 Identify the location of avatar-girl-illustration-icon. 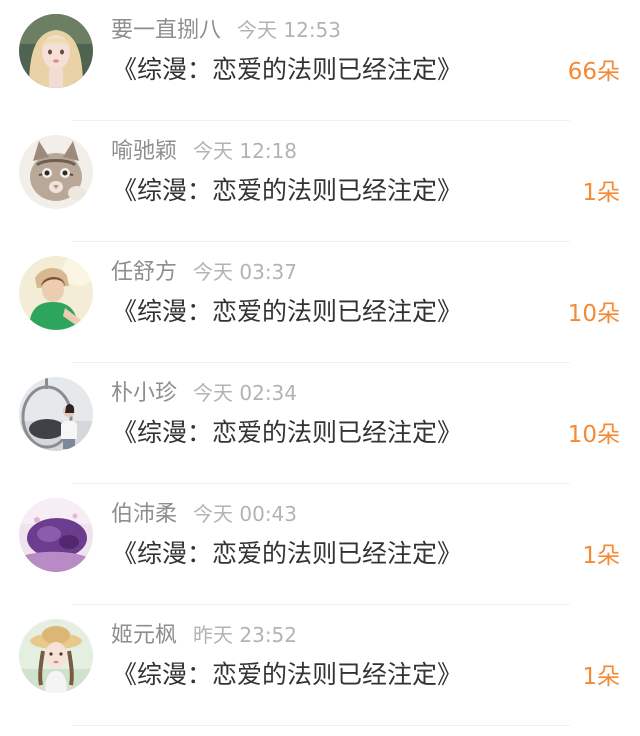
(56, 51).